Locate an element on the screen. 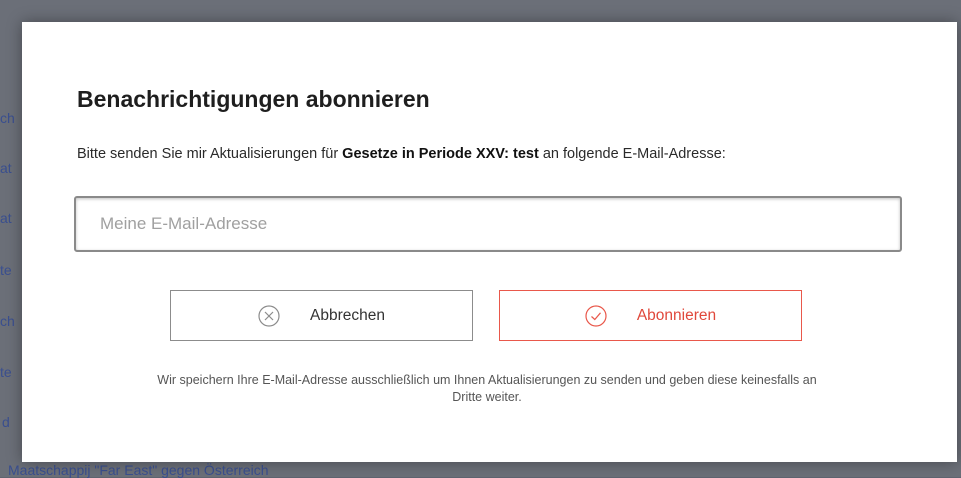 The height and width of the screenshot is (478, 961). cancel-button-label: Abbrechen is located at coordinates (347, 315).